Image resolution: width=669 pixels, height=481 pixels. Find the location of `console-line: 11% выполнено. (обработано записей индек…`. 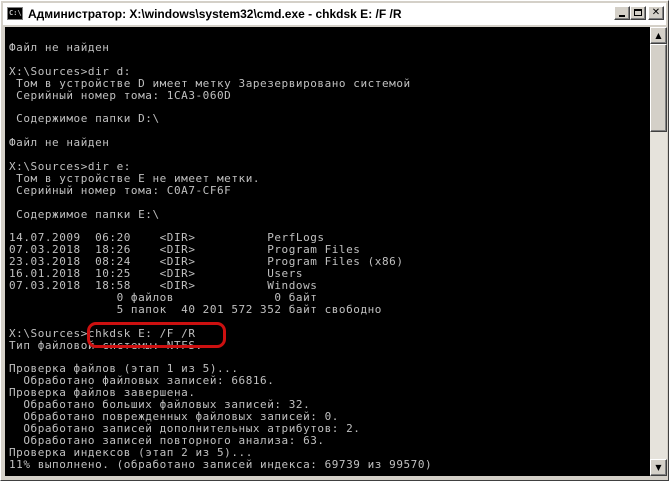

console-line: 11% выполнено. (обработано записей индек… is located at coordinates (221, 464).